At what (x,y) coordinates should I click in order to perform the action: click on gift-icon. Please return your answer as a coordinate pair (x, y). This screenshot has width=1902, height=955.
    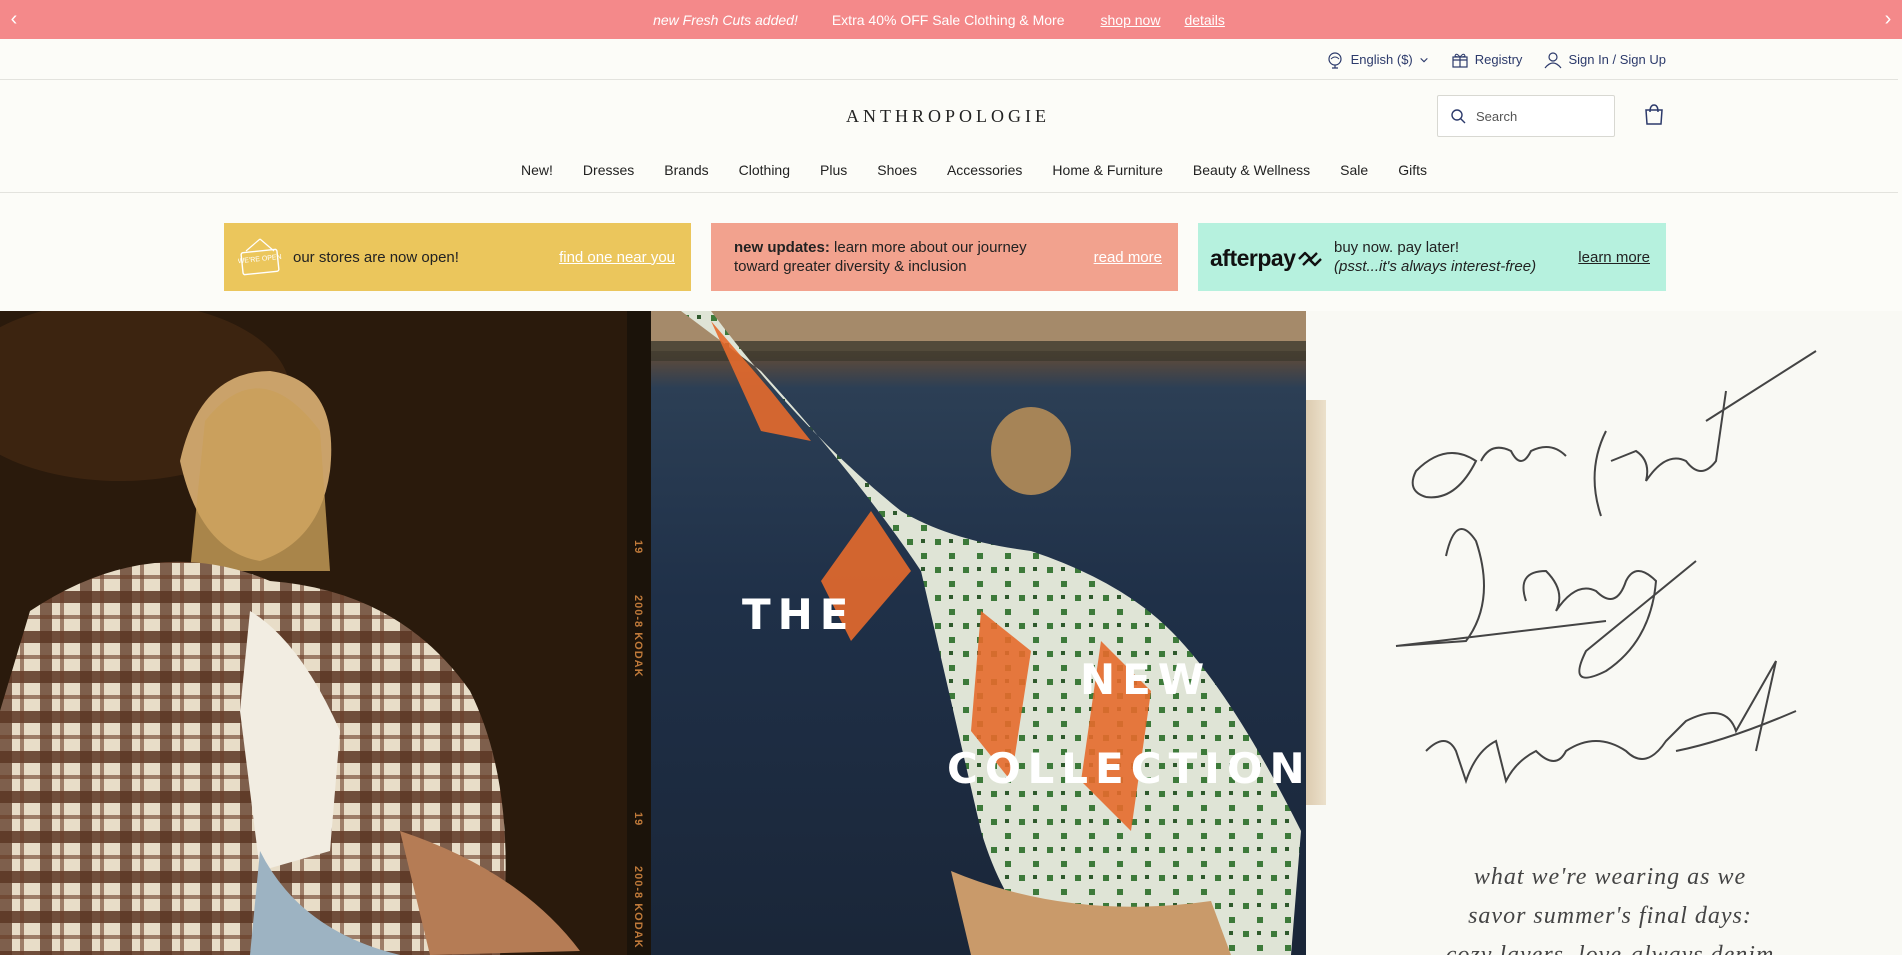
    Looking at the image, I should click on (1460, 60).